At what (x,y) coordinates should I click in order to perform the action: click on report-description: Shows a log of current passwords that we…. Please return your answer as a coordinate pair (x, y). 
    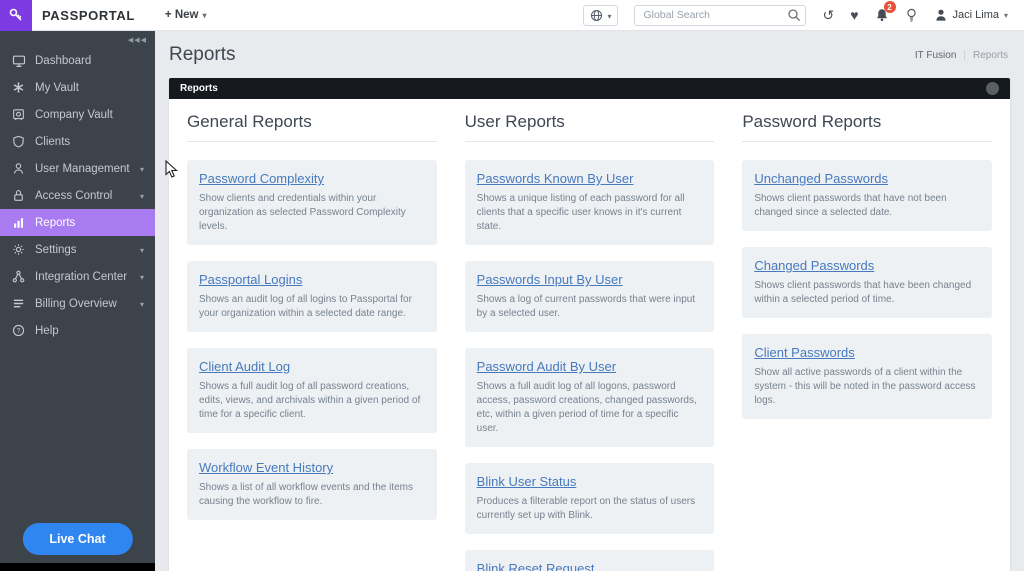
    Looking at the image, I should click on (586, 306).